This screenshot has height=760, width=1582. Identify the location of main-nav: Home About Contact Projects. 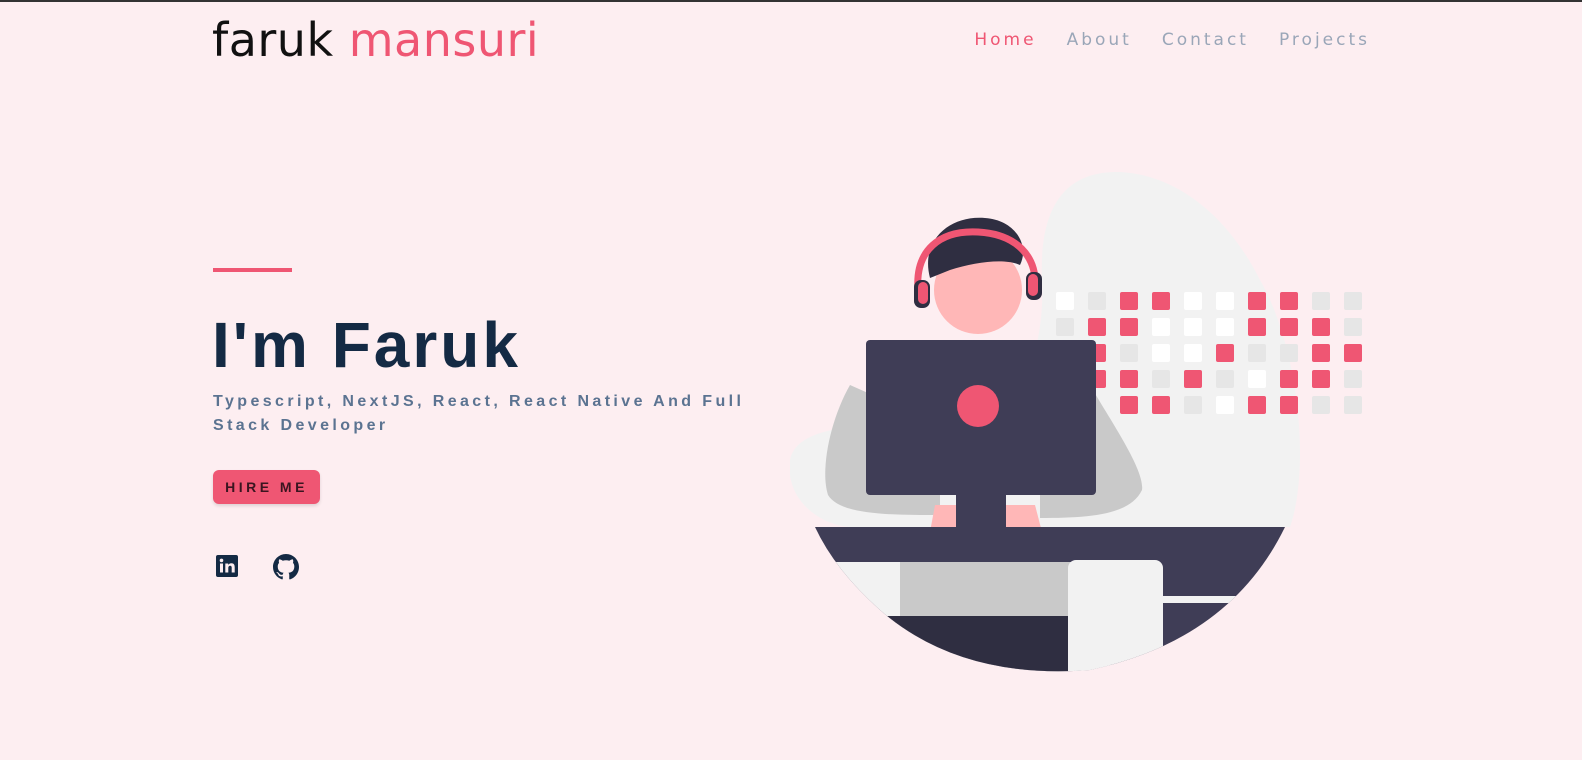
(1172, 40).